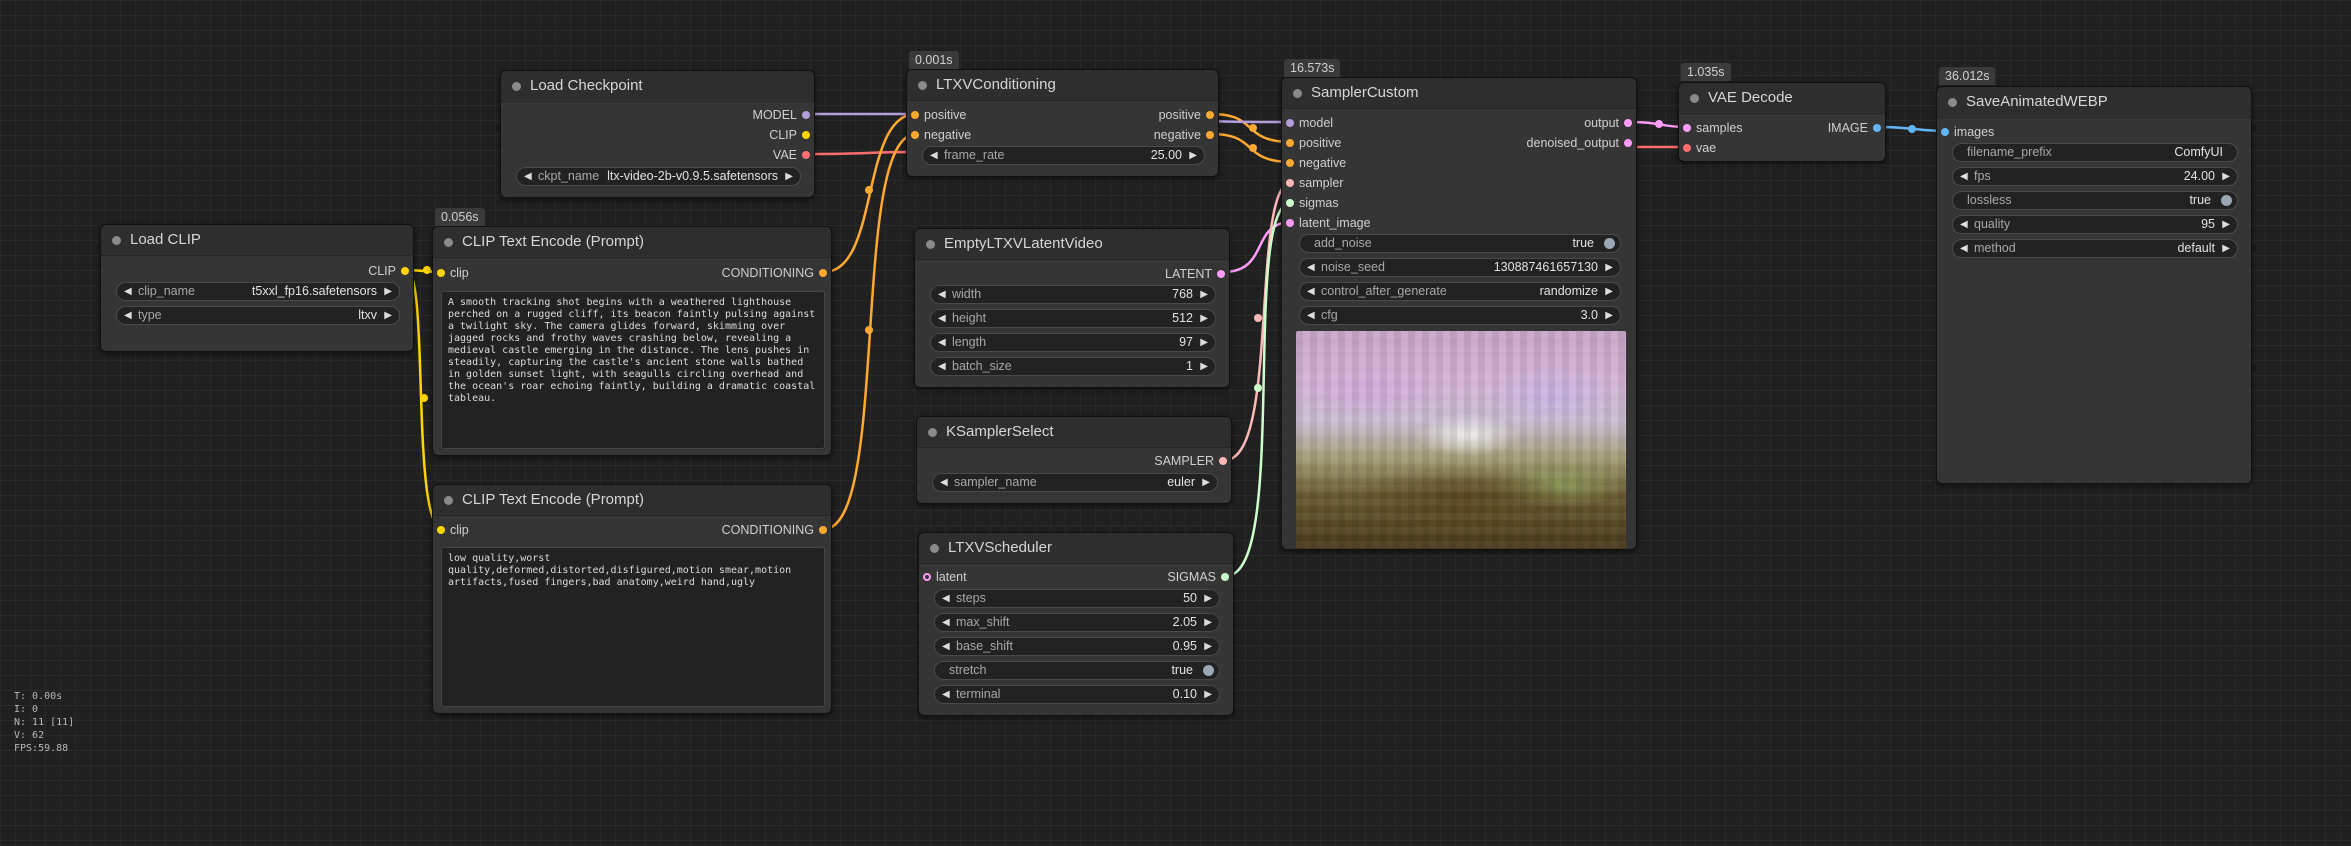 The width and height of the screenshot is (2351, 846). Describe the element at coordinates (257, 240) in the screenshot. I see `node-title: Load CLIP` at that location.